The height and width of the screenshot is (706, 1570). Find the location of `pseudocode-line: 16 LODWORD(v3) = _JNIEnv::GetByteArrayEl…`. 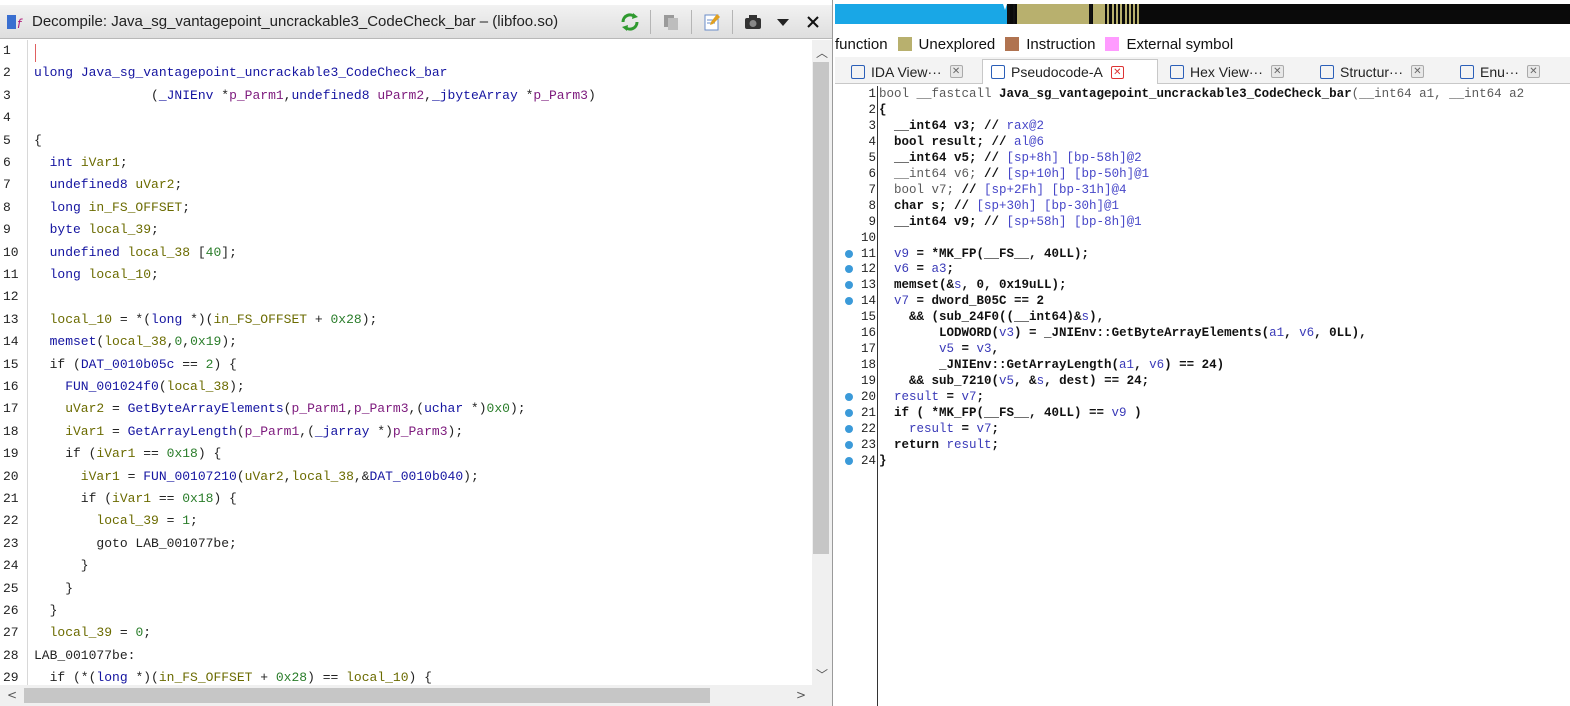

pseudocode-line: 16 LODWORD(v3) = _JNIEnv::GetByteArrayEl… is located at coordinates (1202, 333).